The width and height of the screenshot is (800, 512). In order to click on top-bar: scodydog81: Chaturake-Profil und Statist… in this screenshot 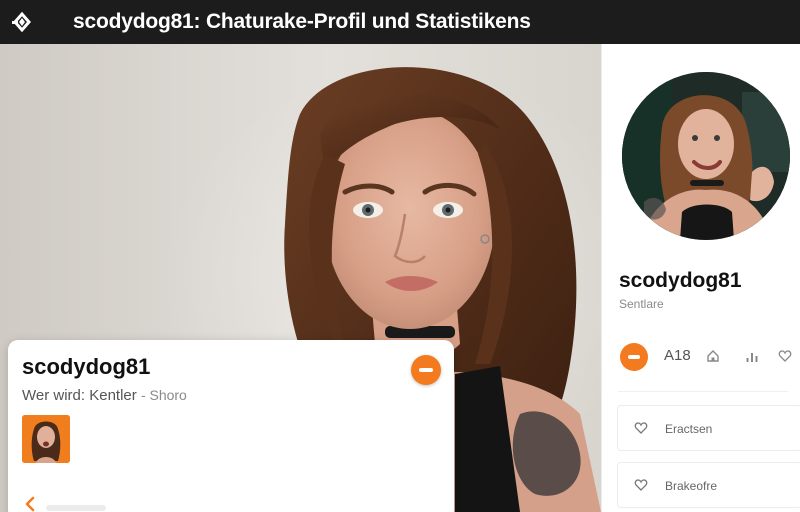, I will do `click(400, 22)`.